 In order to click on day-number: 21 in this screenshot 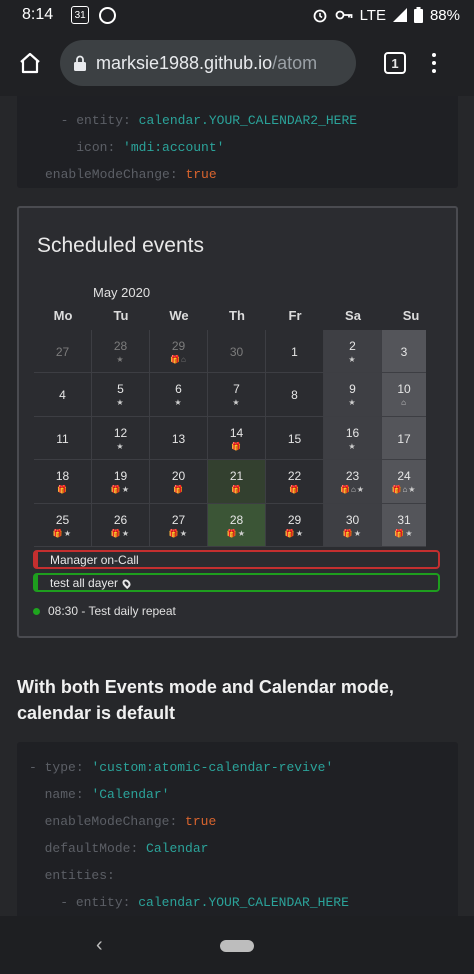, I will do `click(236, 476)`.